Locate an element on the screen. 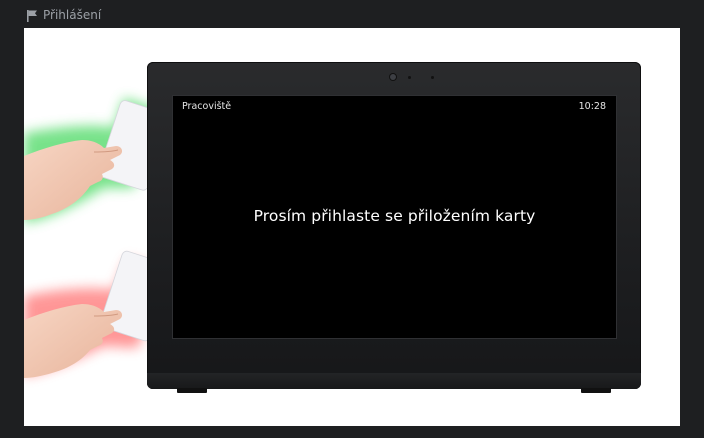  page-title: Přihlášení is located at coordinates (72, 15).